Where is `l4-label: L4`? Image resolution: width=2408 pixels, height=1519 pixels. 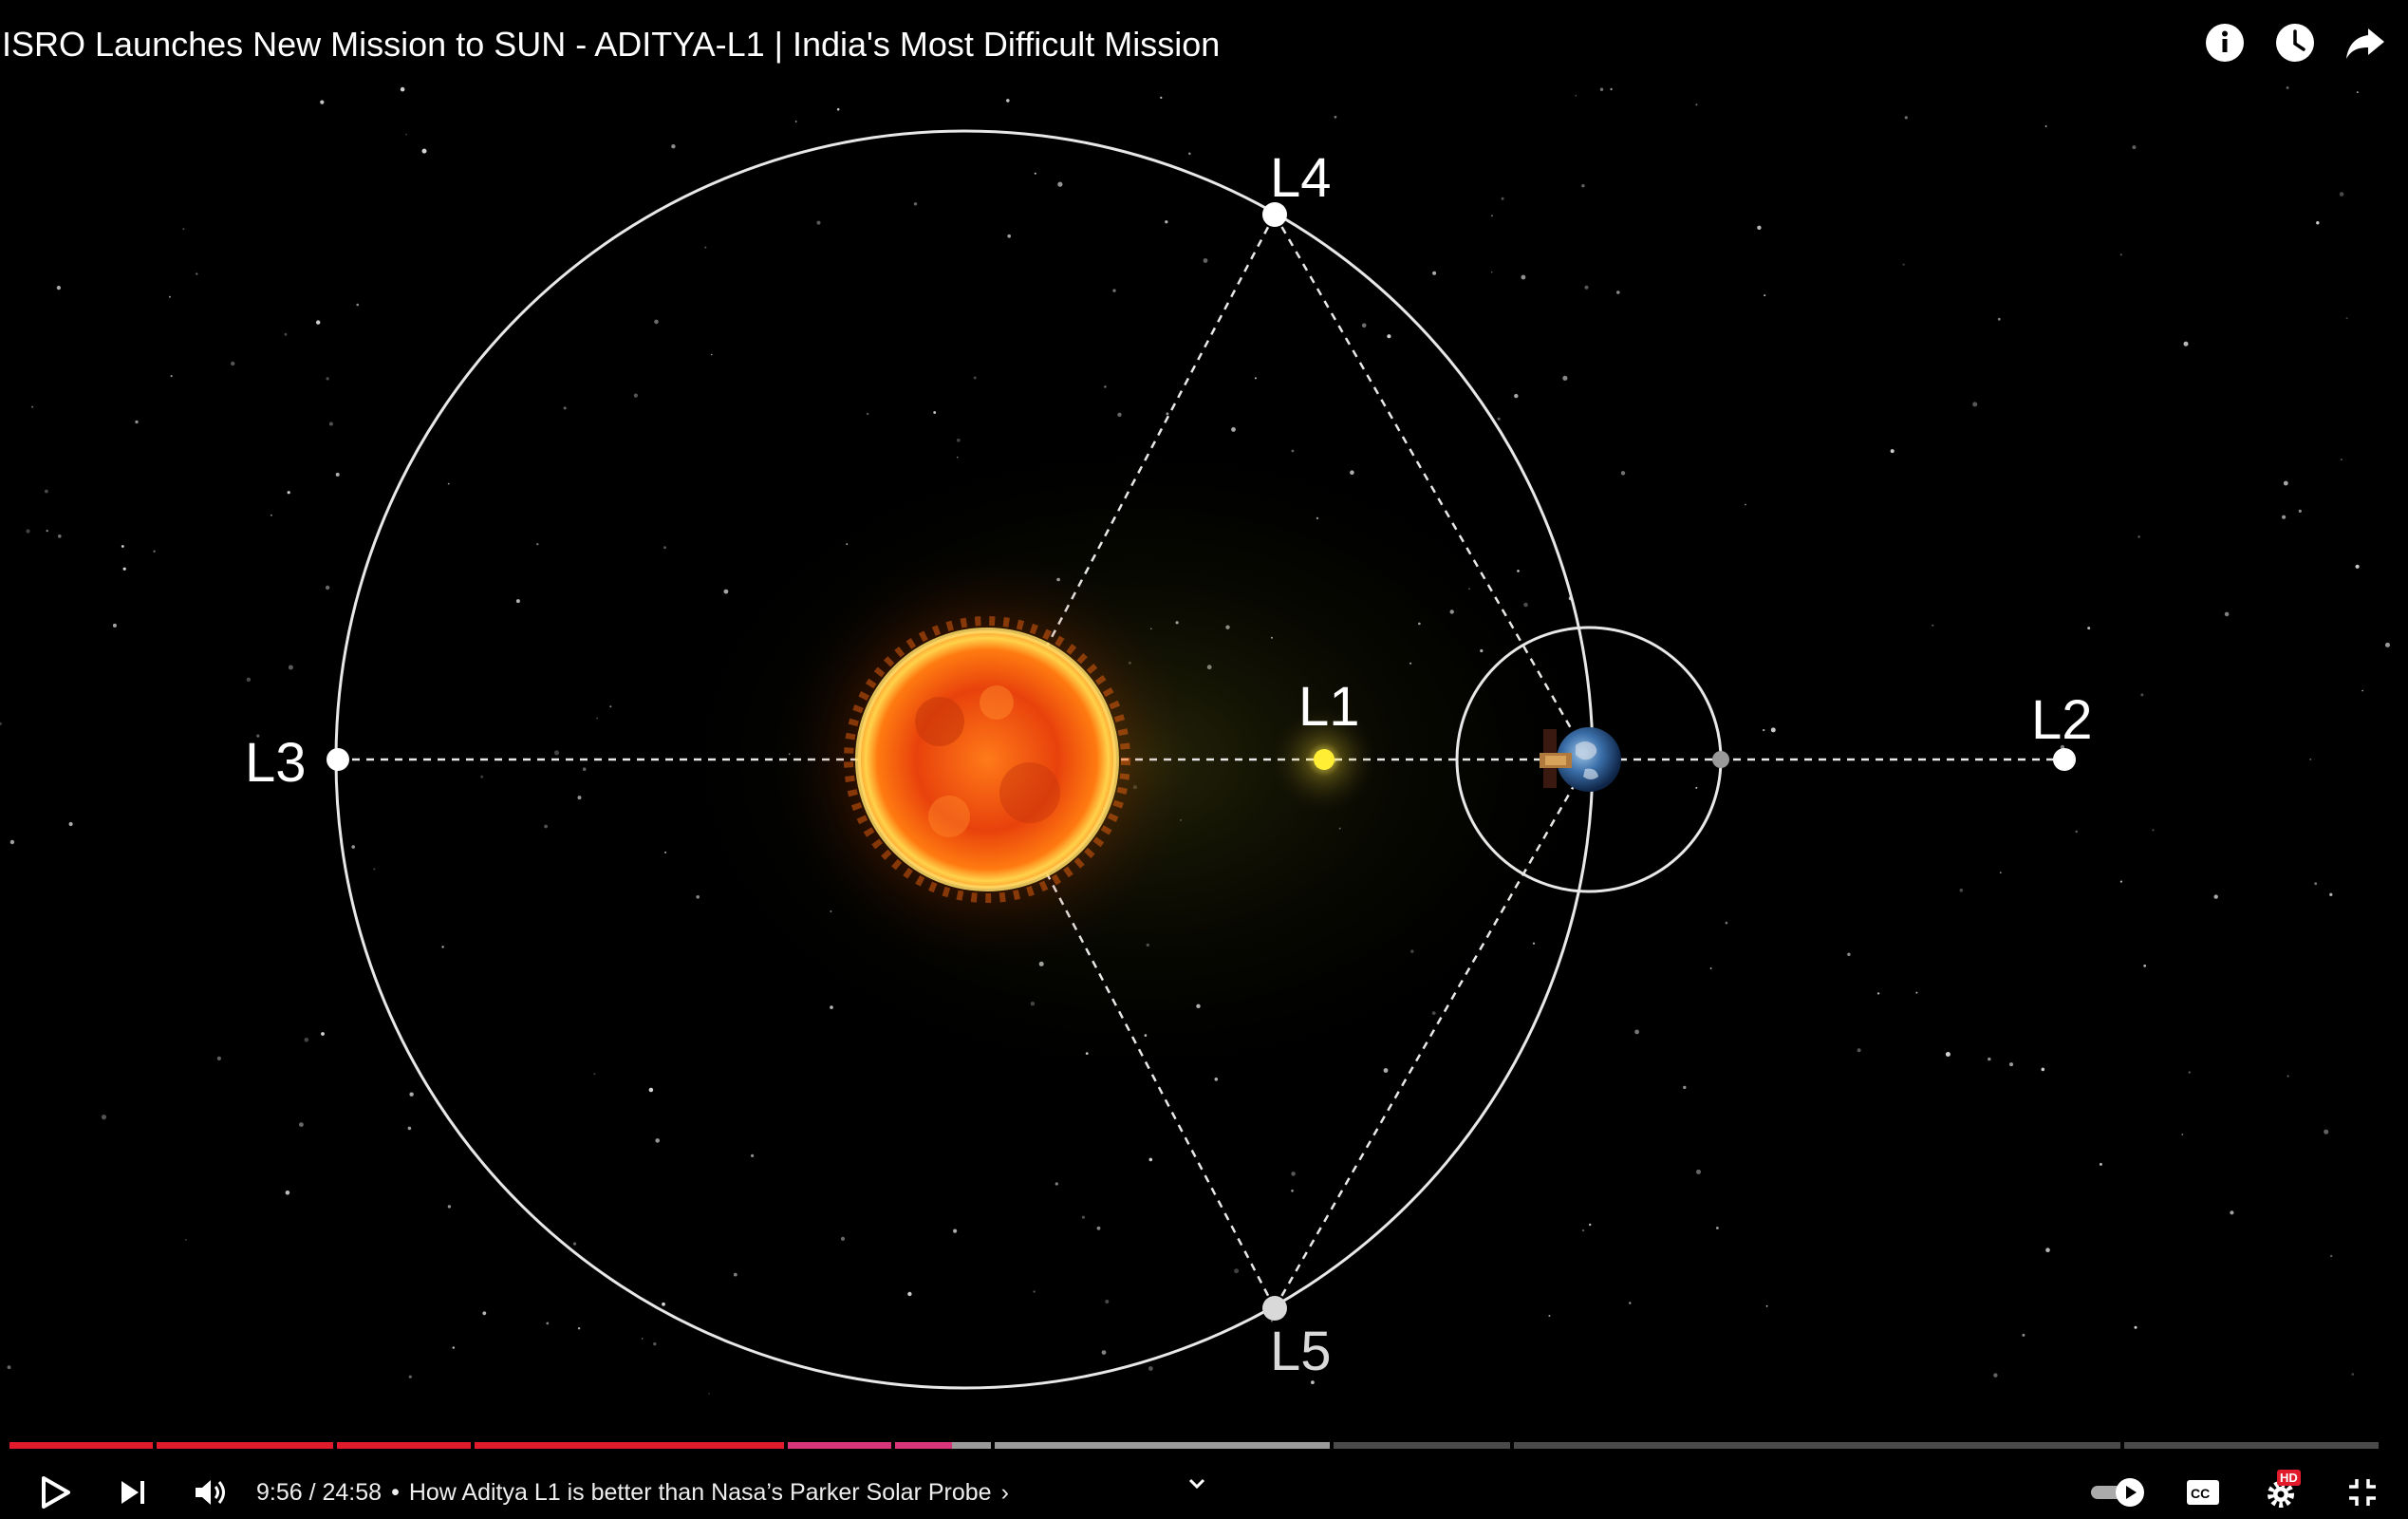
l4-label: L4 is located at coordinates (1301, 178).